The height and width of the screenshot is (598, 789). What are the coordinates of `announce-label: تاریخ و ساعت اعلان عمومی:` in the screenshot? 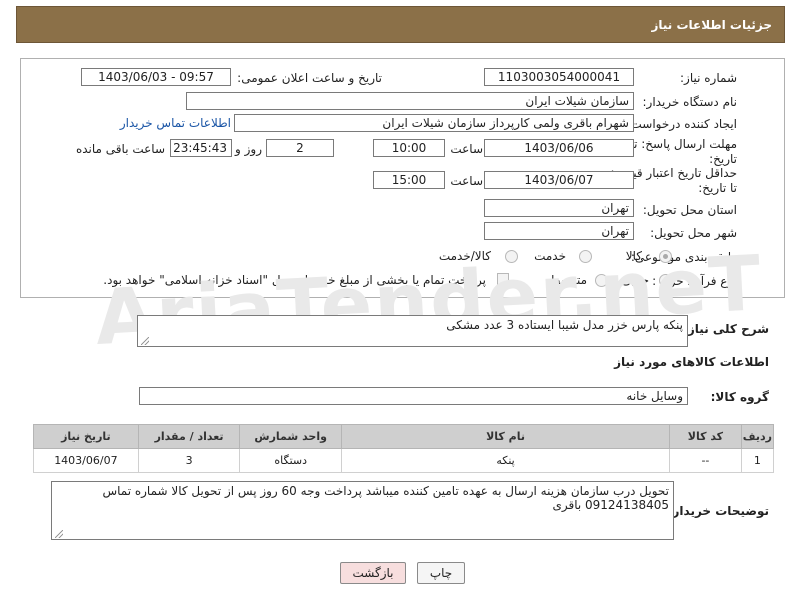 It's located at (309, 78).